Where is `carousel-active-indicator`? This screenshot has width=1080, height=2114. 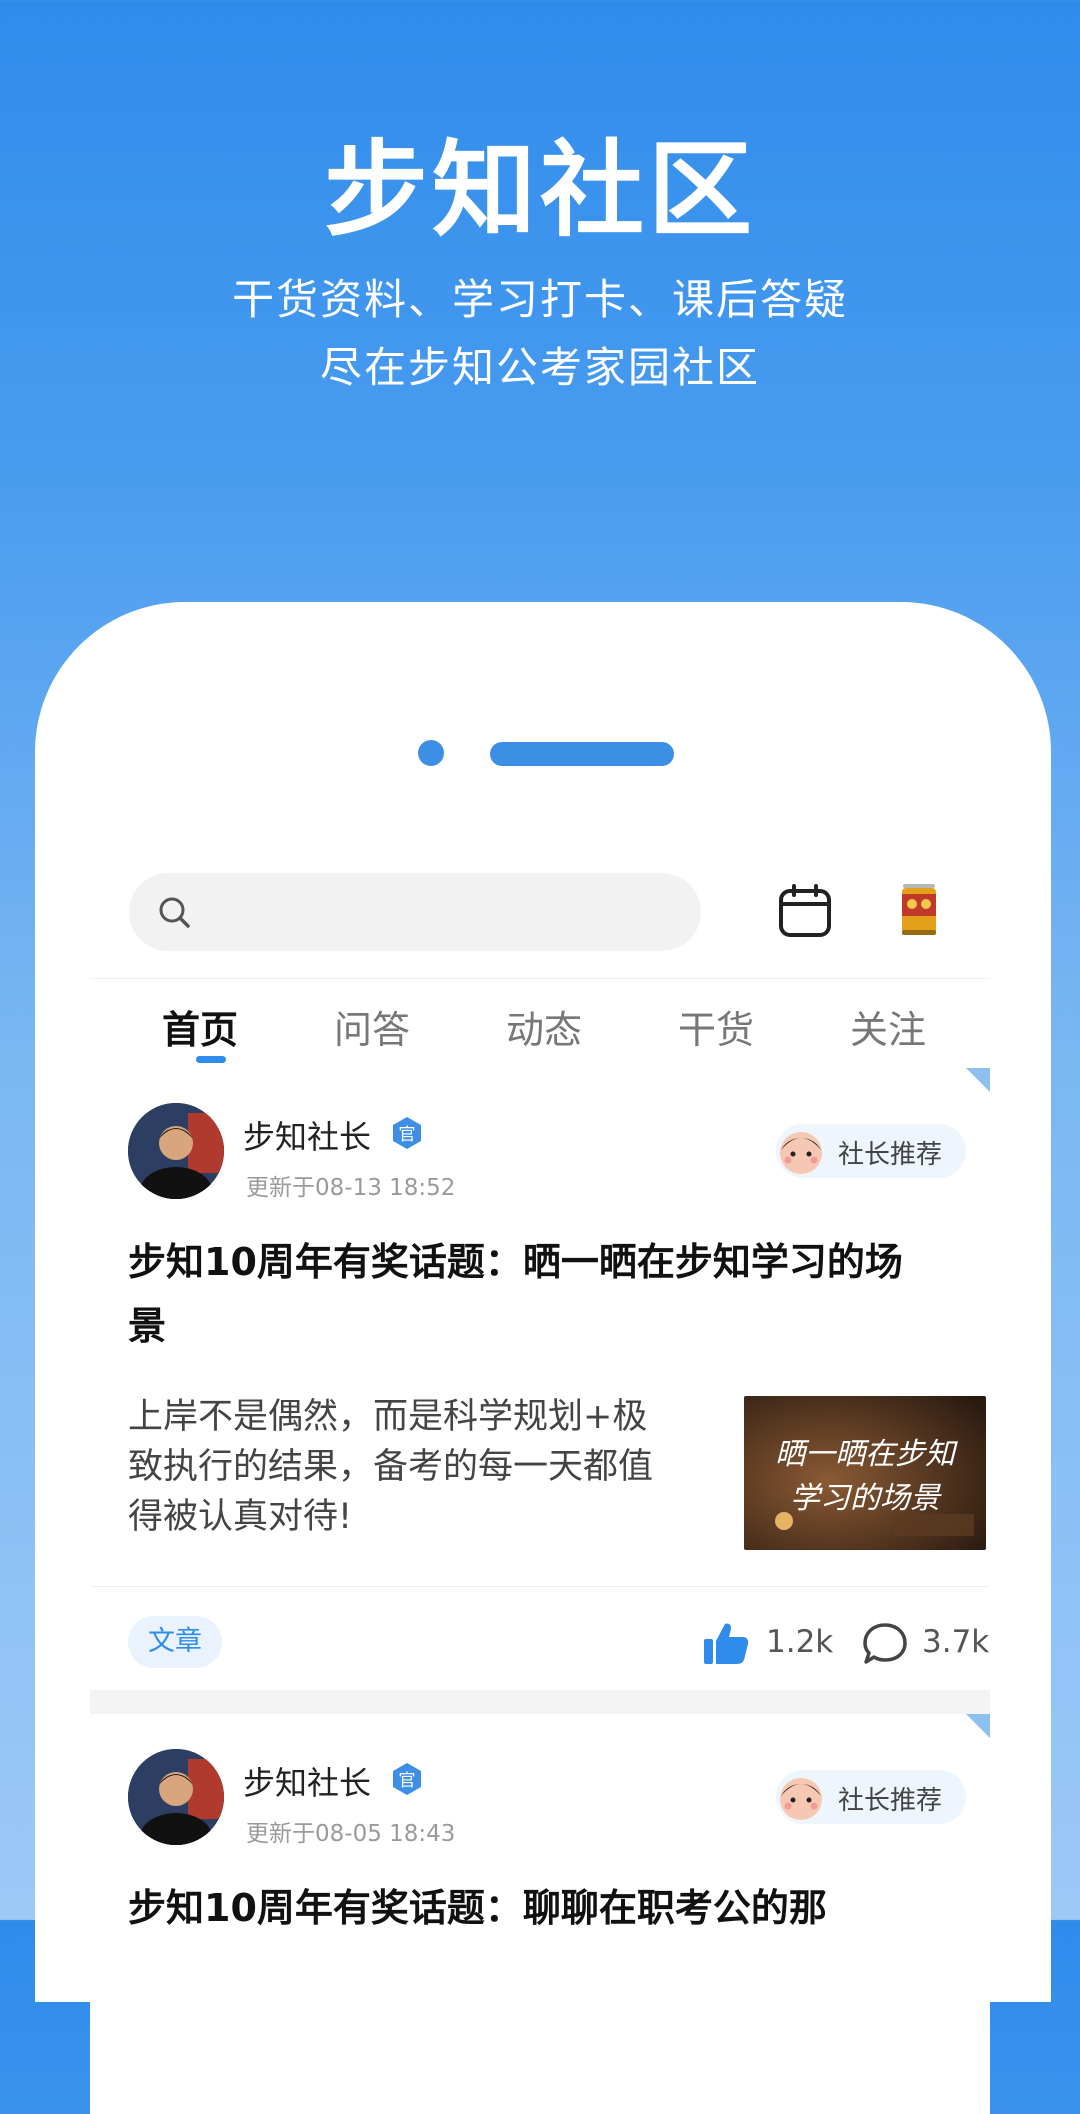 carousel-active-indicator is located at coordinates (582, 754).